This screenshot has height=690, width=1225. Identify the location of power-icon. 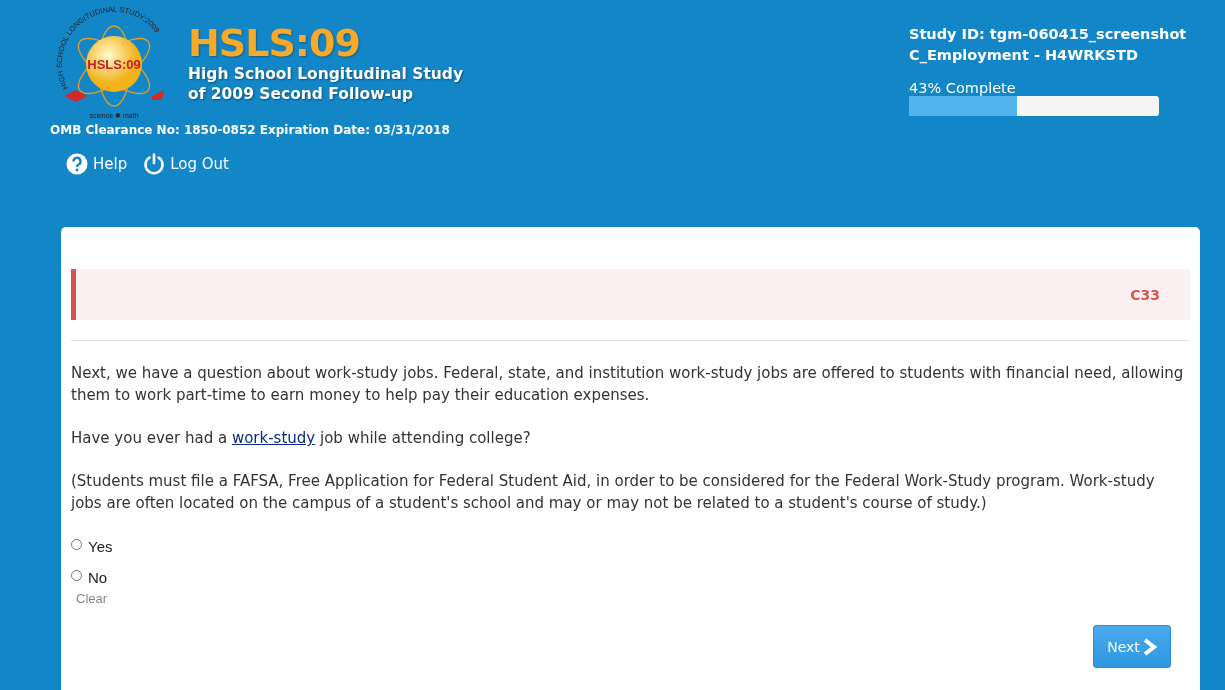
(154, 164).